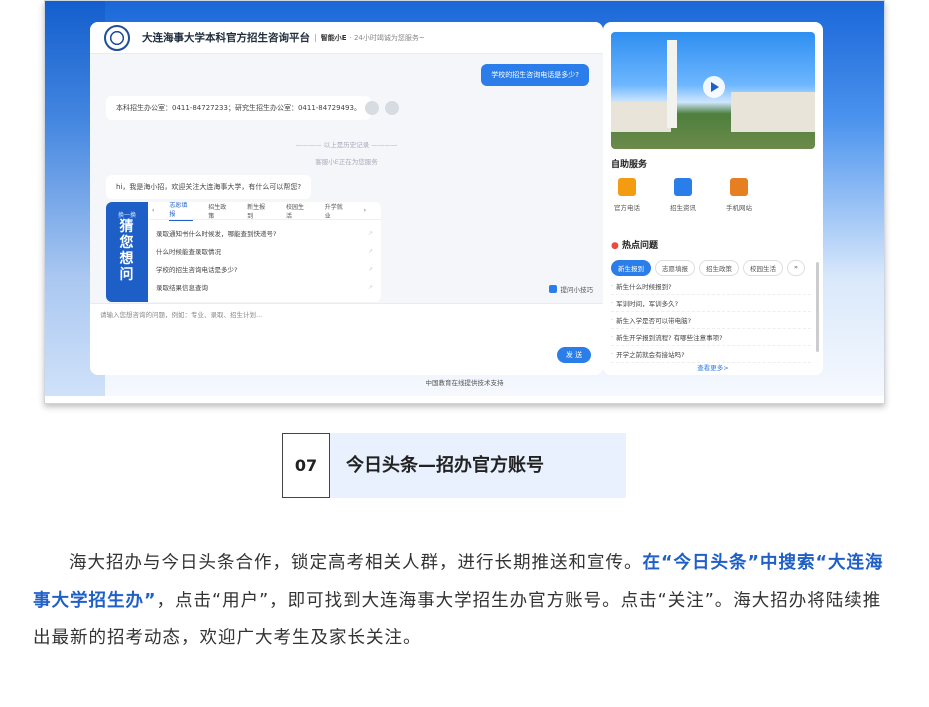  Describe the element at coordinates (635, 246) in the screenshot. I see `hot-questions-title: ● 热点问题` at that location.